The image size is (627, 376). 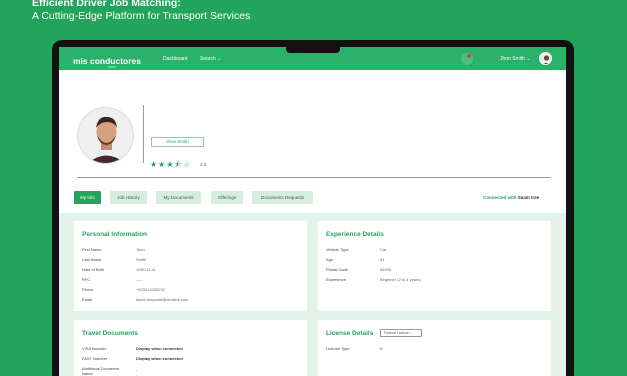 I want to click on tab-documents-requests: Documents Requests, so click(x=282, y=197).